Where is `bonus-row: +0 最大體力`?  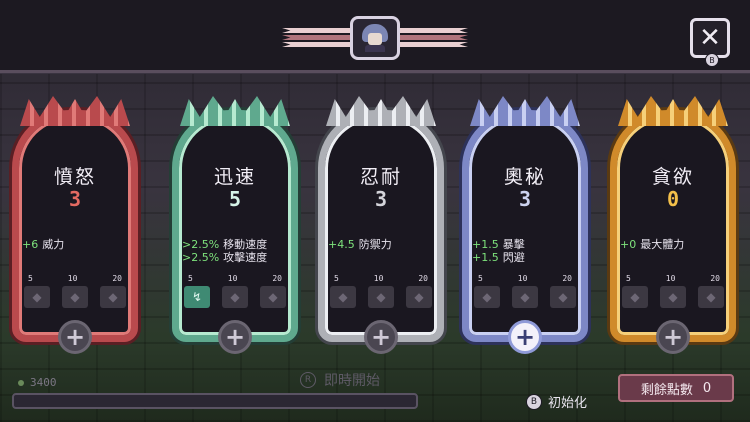 bonus-row: +0 最大體力 is located at coordinates (652, 244).